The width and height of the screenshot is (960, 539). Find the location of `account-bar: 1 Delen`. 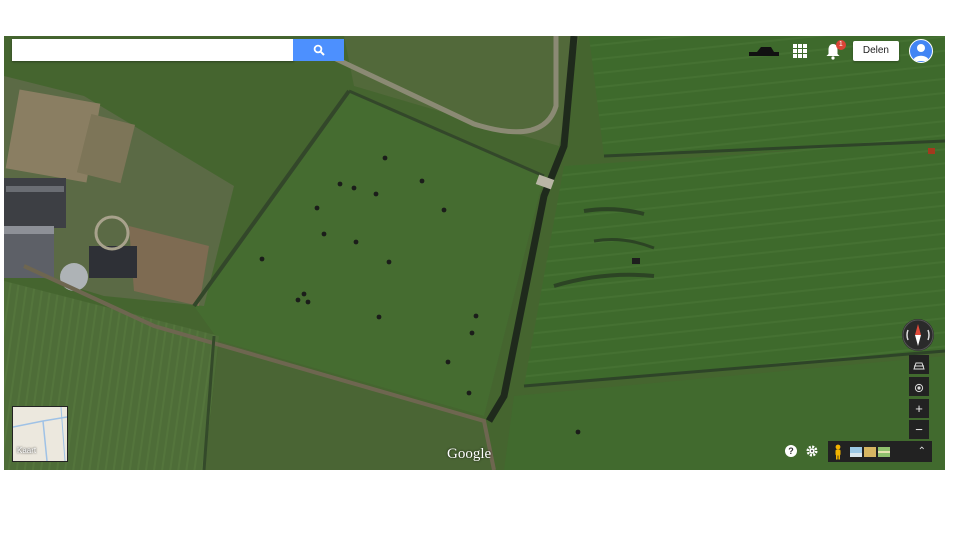

account-bar: 1 Delen is located at coordinates (840, 51).